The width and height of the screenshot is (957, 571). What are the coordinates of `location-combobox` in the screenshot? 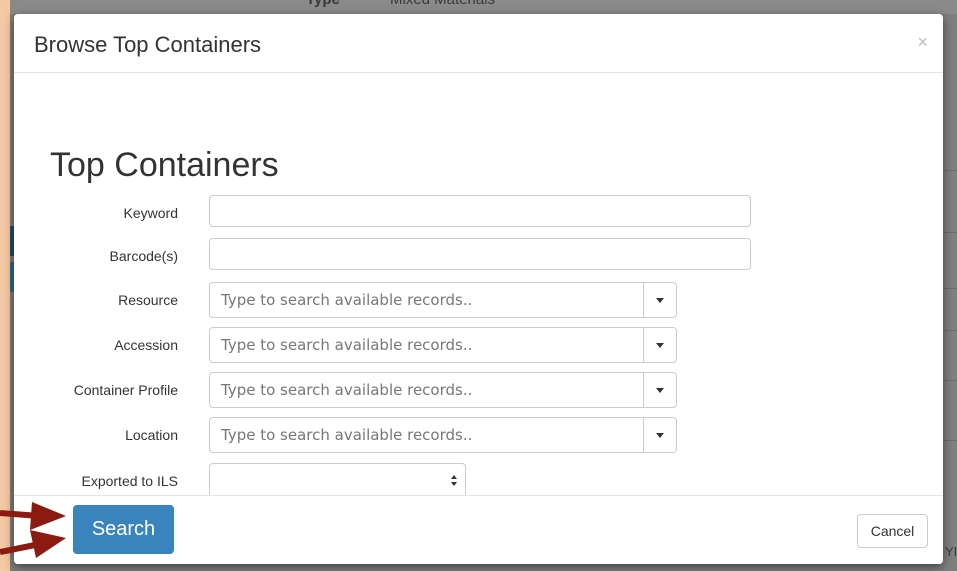 It's located at (443, 435).